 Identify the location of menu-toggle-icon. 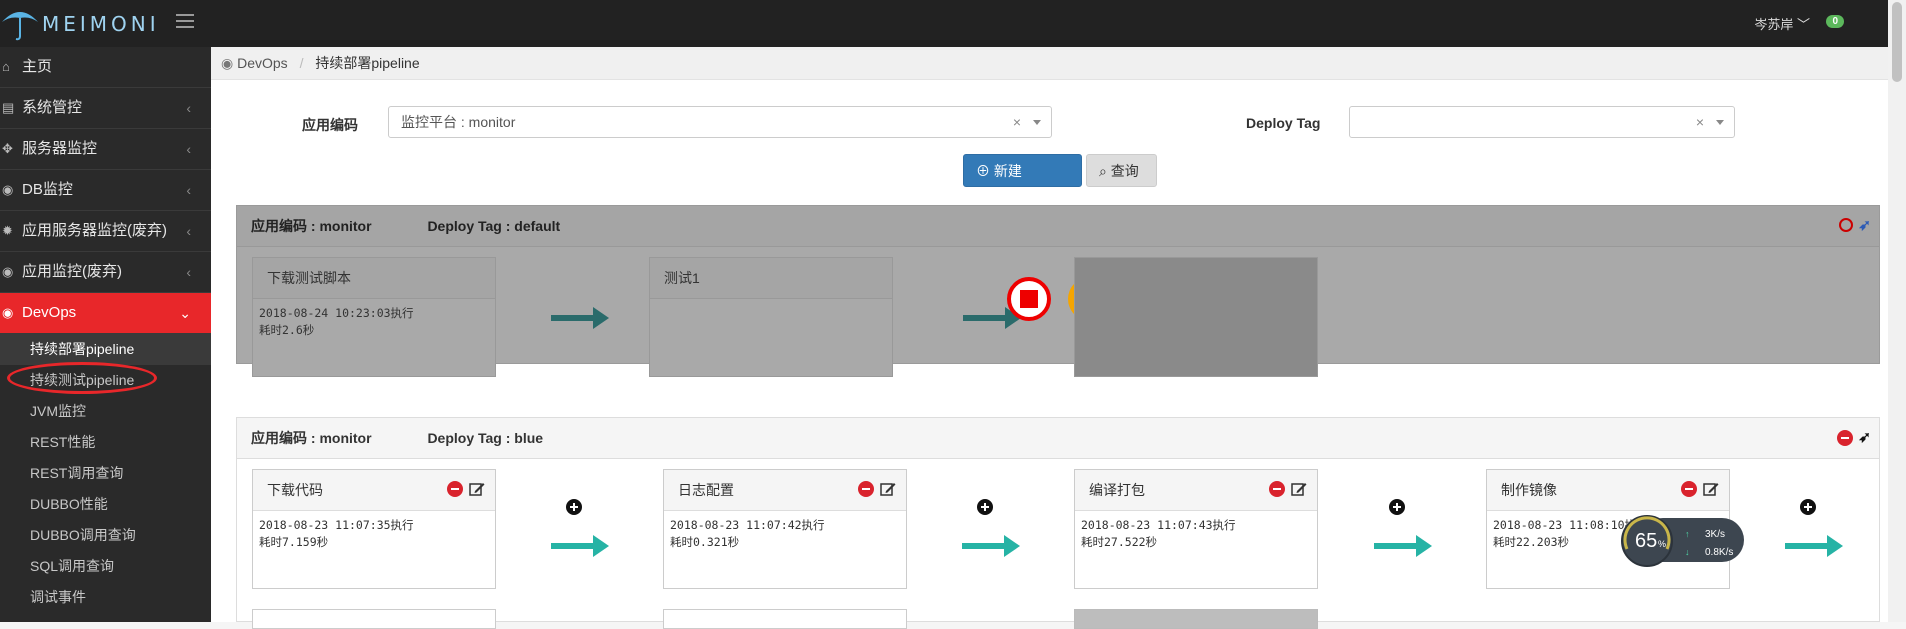
(185, 21).